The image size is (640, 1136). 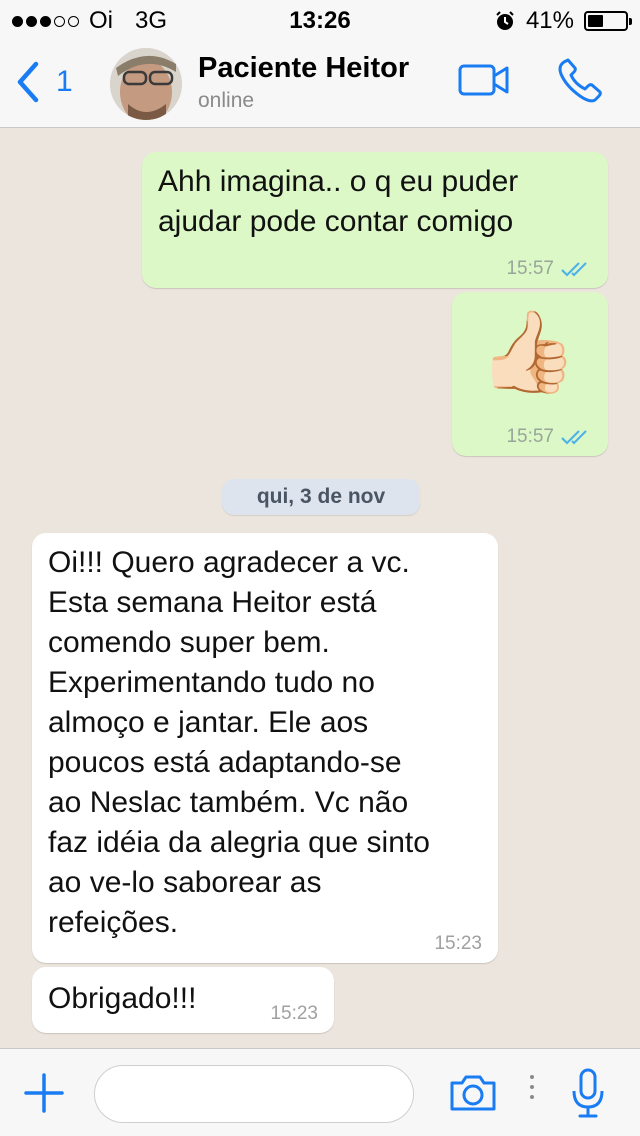 What do you see at coordinates (229, 562) in the screenshot?
I see `message-text-line: Oi!!! Quero agradecer a vc.` at bounding box center [229, 562].